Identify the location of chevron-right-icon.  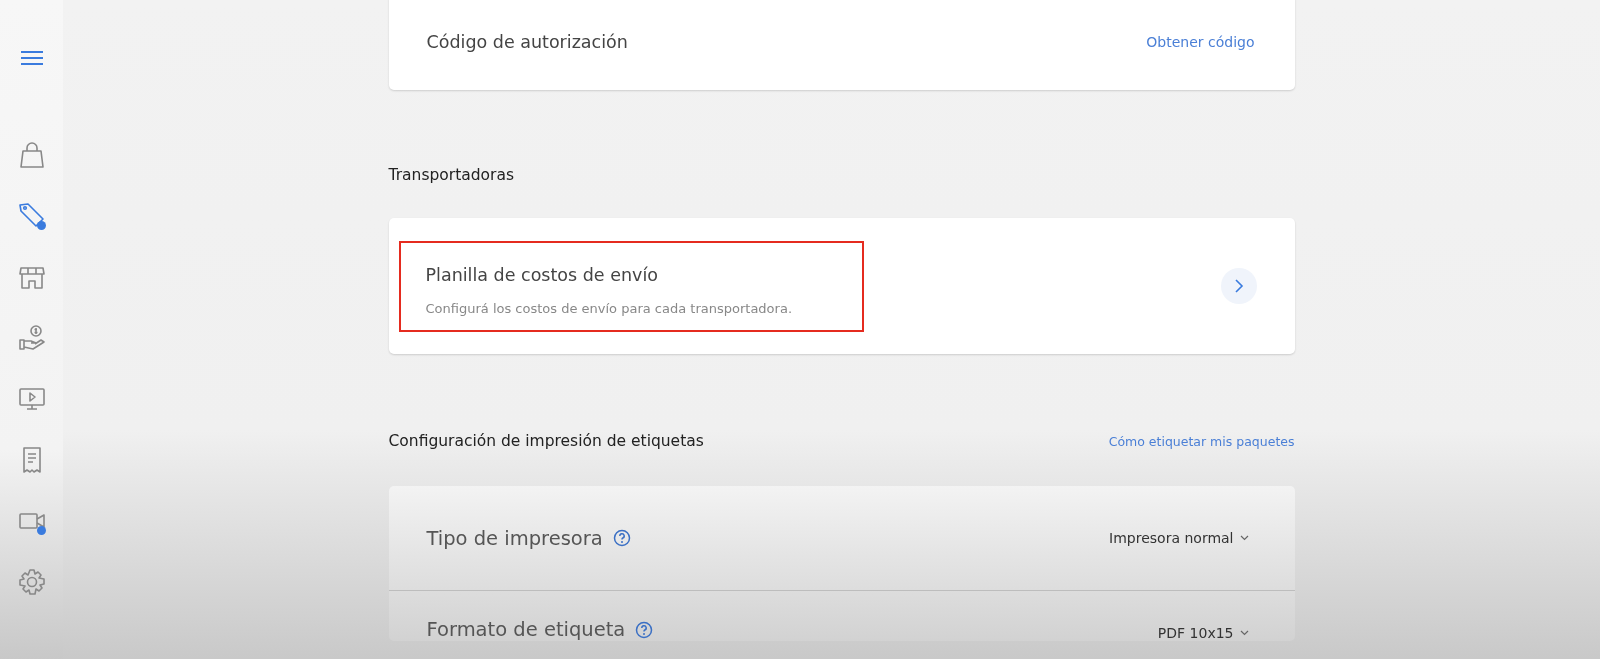
(1238, 286).